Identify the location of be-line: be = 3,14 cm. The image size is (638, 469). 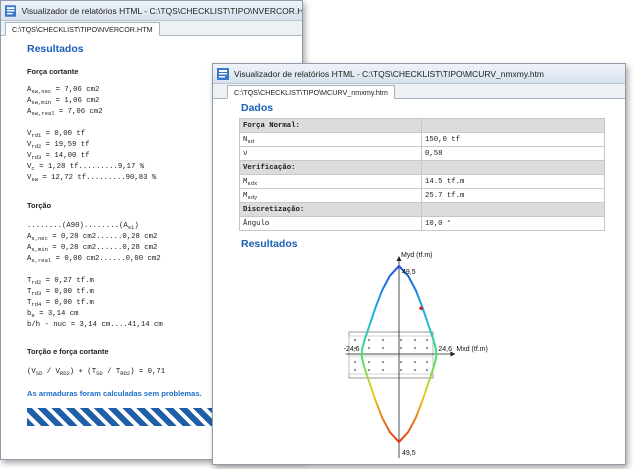
(53, 314).